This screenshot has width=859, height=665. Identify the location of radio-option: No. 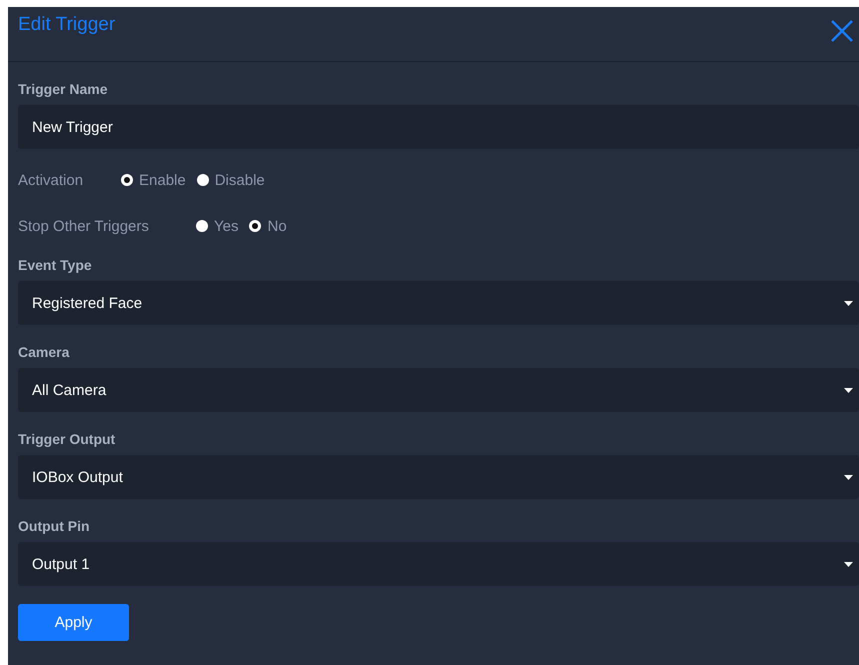
(268, 226).